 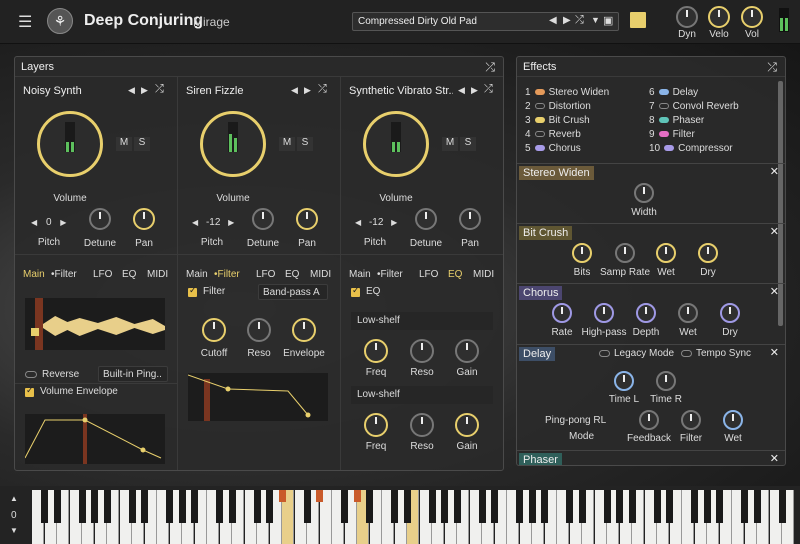 I want to click on velo-knob, so click(x=719, y=17).